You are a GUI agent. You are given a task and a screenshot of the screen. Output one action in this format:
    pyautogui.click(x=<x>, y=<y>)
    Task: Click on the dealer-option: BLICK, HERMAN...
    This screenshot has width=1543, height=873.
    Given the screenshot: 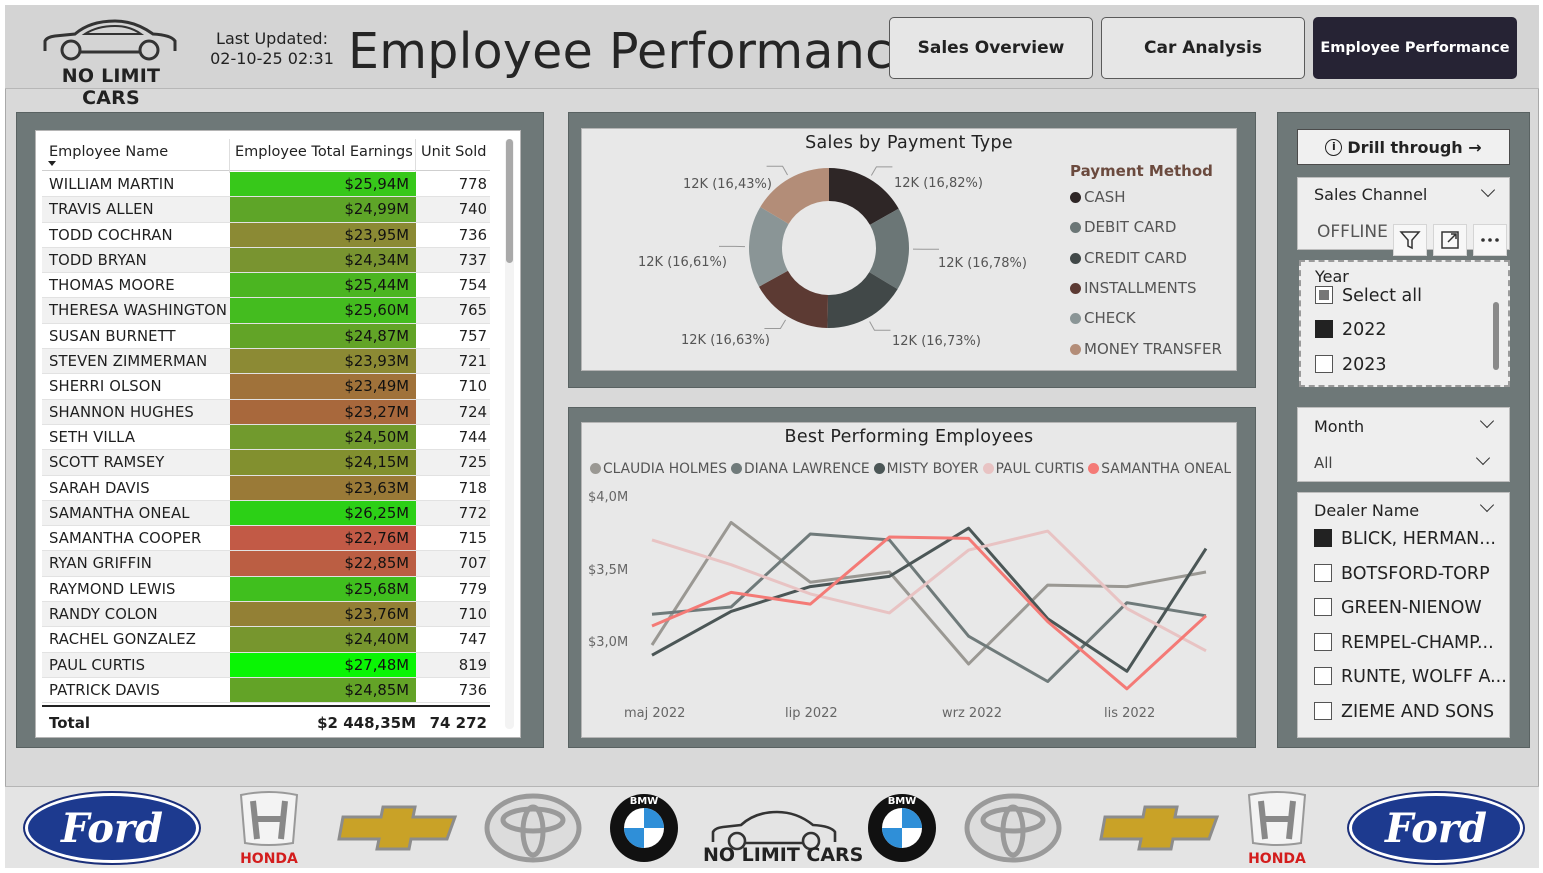 What is the action you would take?
    pyautogui.click(x=1405, y=539)
    